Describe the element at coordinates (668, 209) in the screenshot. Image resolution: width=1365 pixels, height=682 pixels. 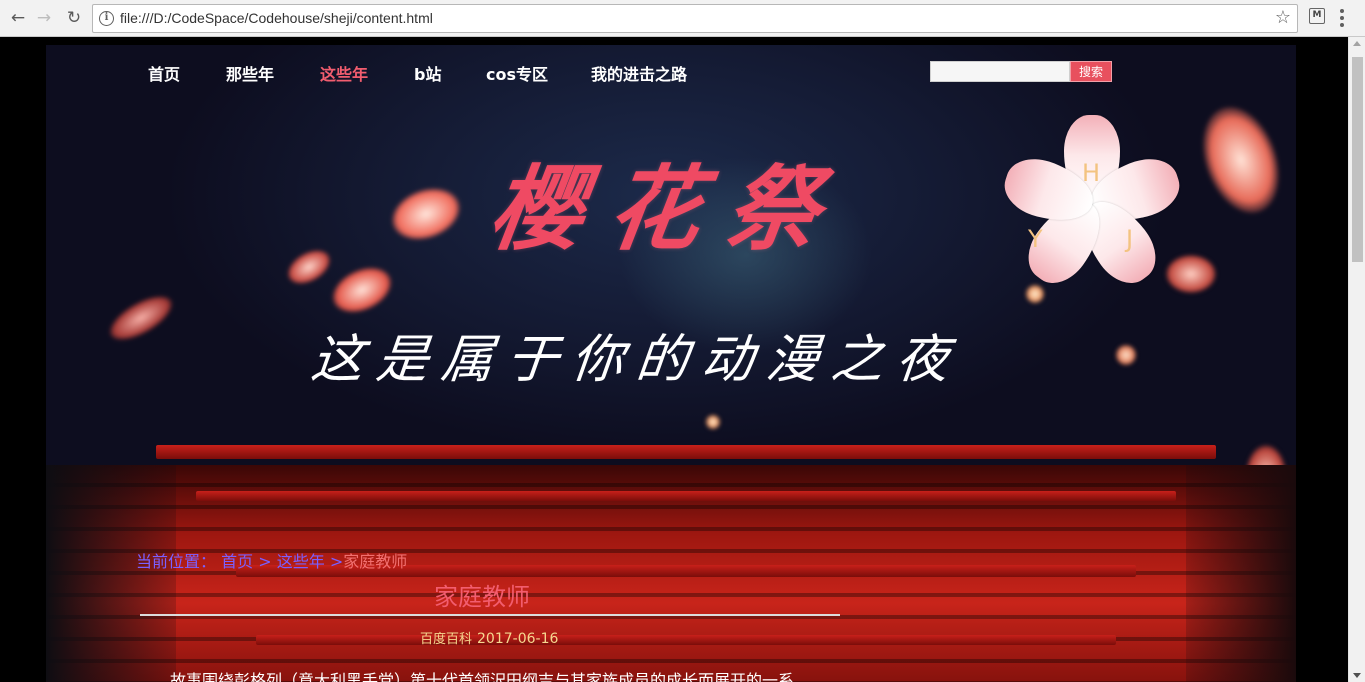
I see `banner-title: 樱花祭` at that location.